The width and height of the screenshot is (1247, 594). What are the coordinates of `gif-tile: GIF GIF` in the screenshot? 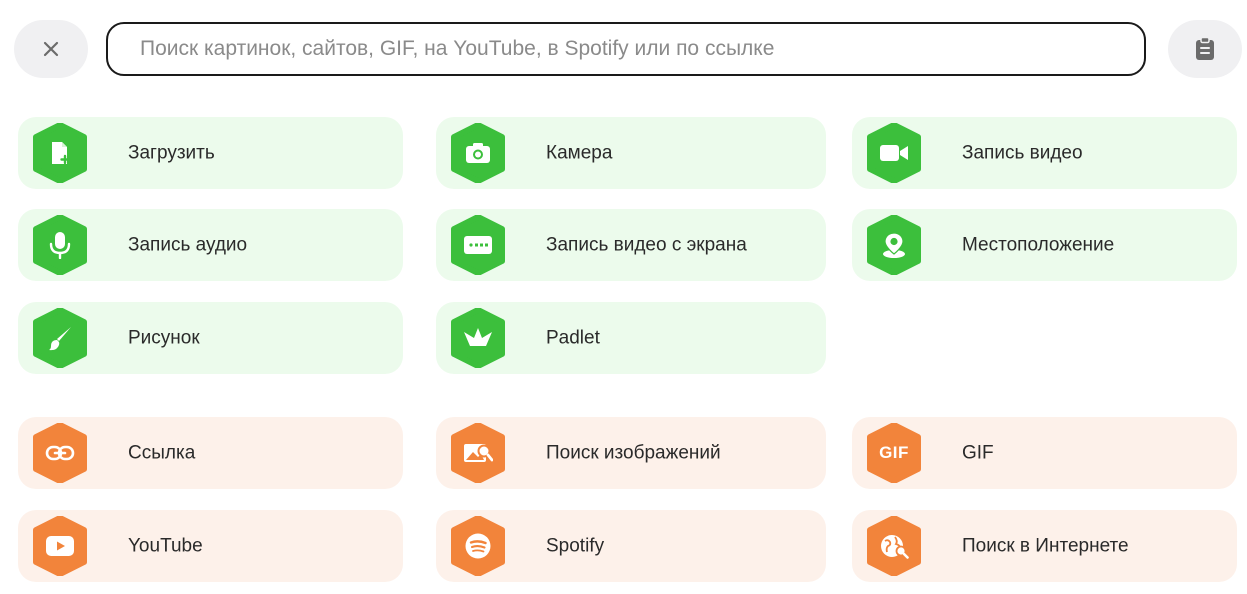 It's located at (1044, 453).